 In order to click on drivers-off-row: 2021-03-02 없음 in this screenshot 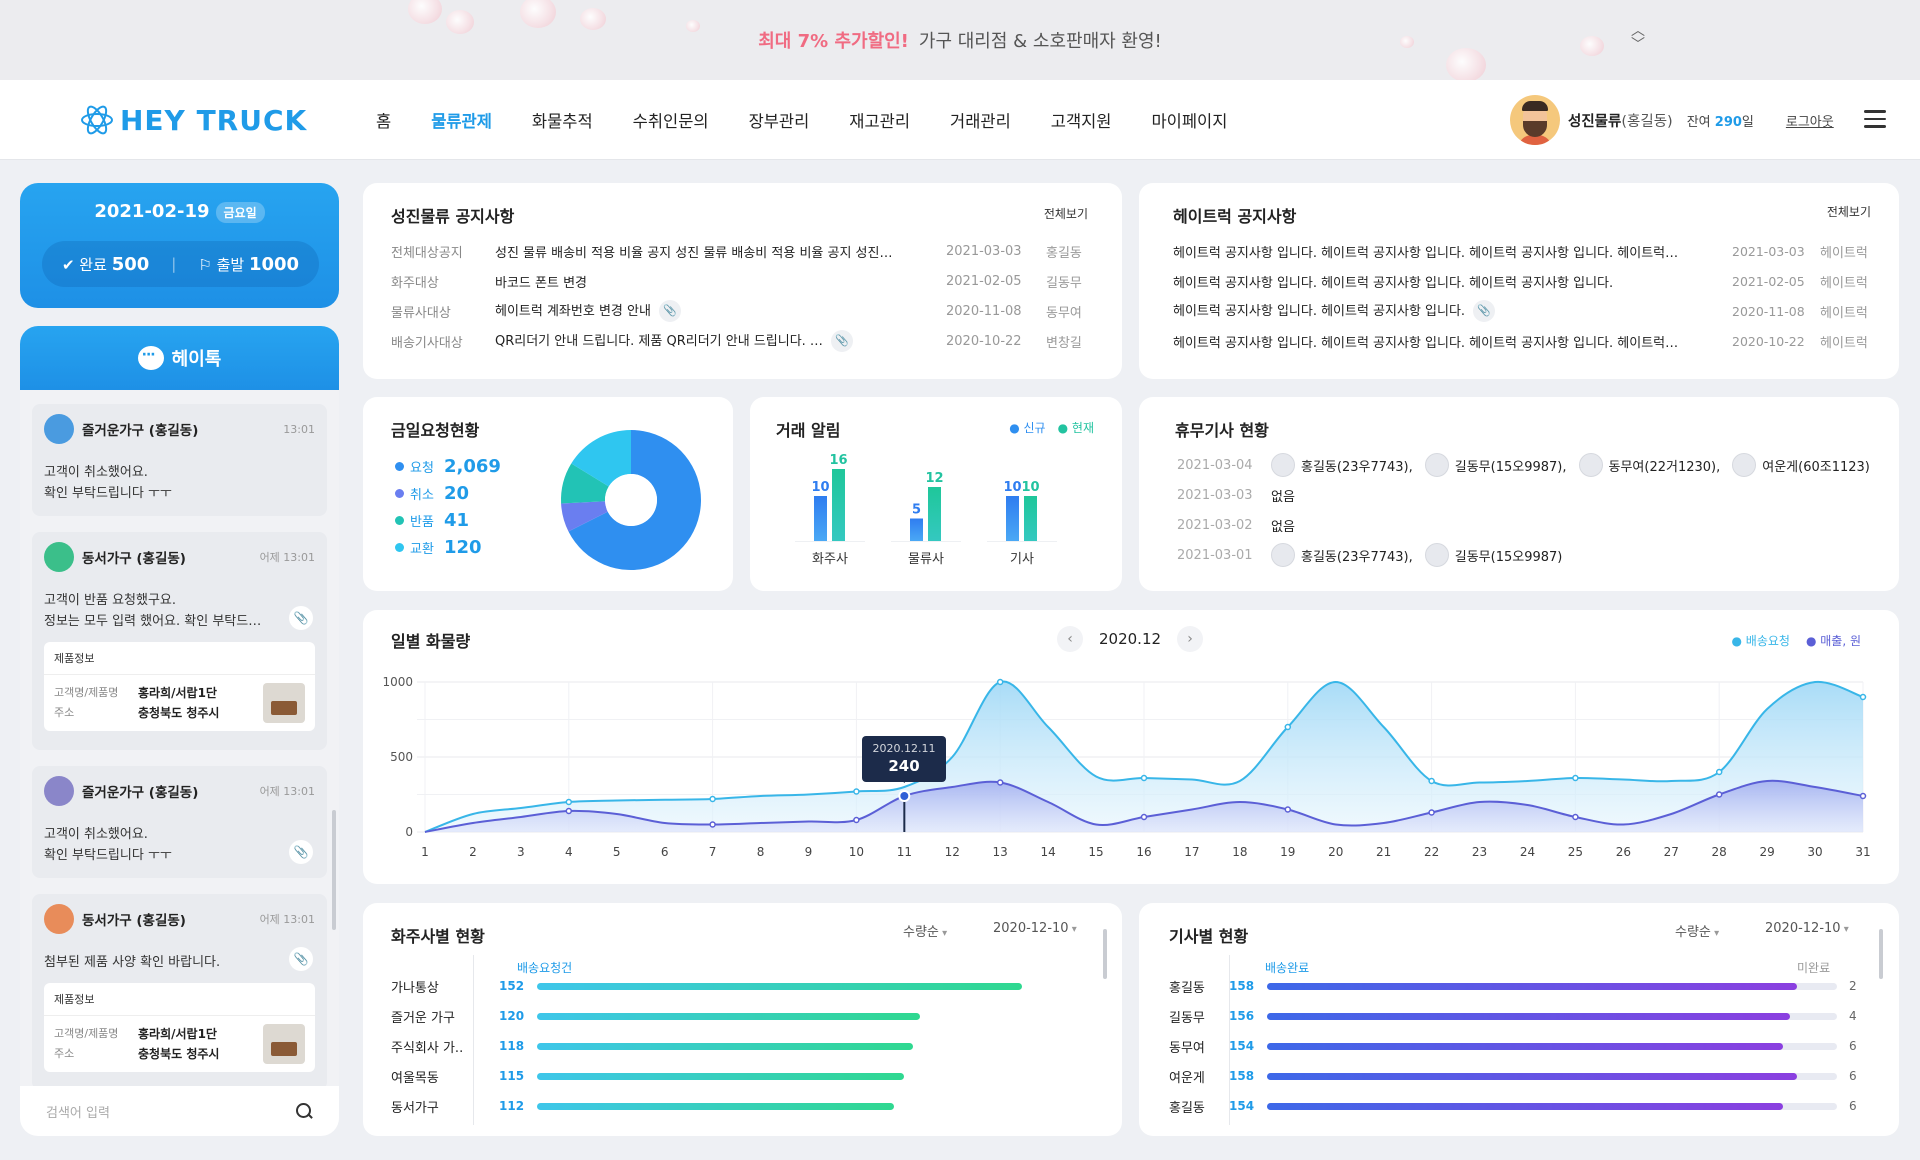, I will do `click(1529, 525)`.